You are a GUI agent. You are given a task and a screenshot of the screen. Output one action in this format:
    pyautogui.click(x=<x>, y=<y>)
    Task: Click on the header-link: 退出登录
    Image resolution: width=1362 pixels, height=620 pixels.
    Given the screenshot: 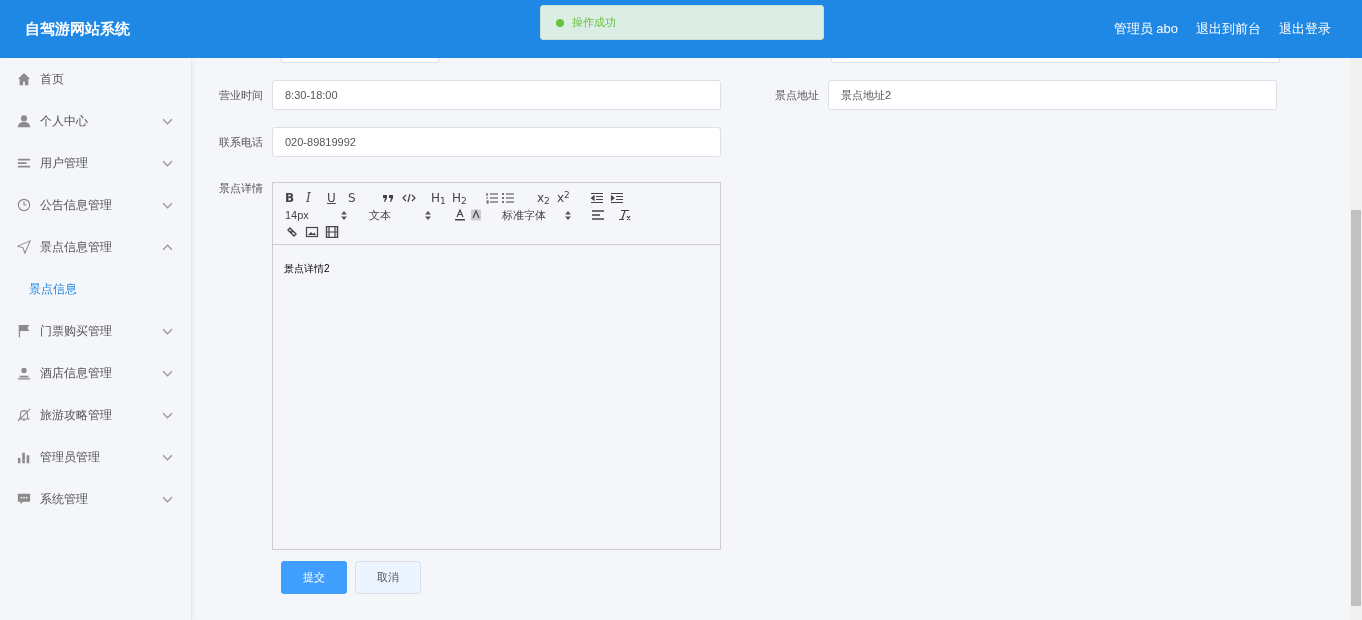 What is the action you would take?
    pyautogui.click(x=1305, y=29)
    